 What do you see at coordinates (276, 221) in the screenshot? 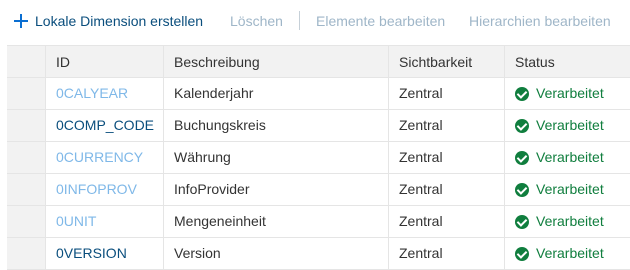
I see `description-cell: Mengeneinheit` at bounding box center [276, 221].